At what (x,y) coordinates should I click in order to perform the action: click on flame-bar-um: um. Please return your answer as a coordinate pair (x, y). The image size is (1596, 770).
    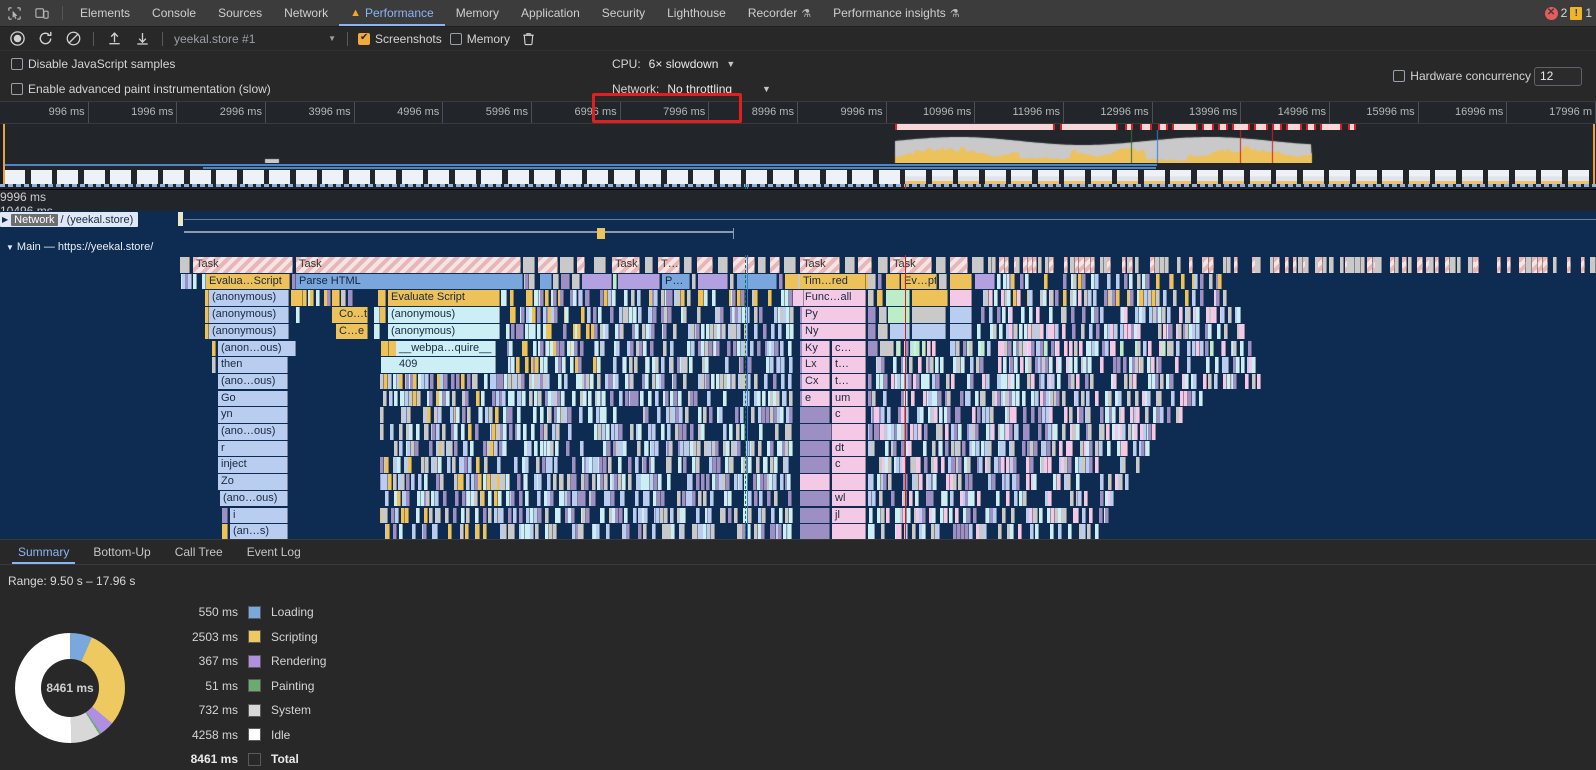
    Looking at the image, I should click on (849, 398).